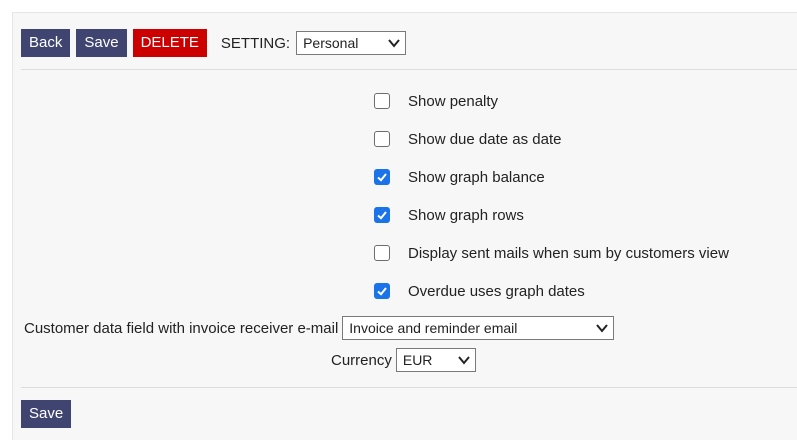 The image size is (797, 440). I want to click on email-field-select-value: Invoice and reminder email, so click(433, 328).